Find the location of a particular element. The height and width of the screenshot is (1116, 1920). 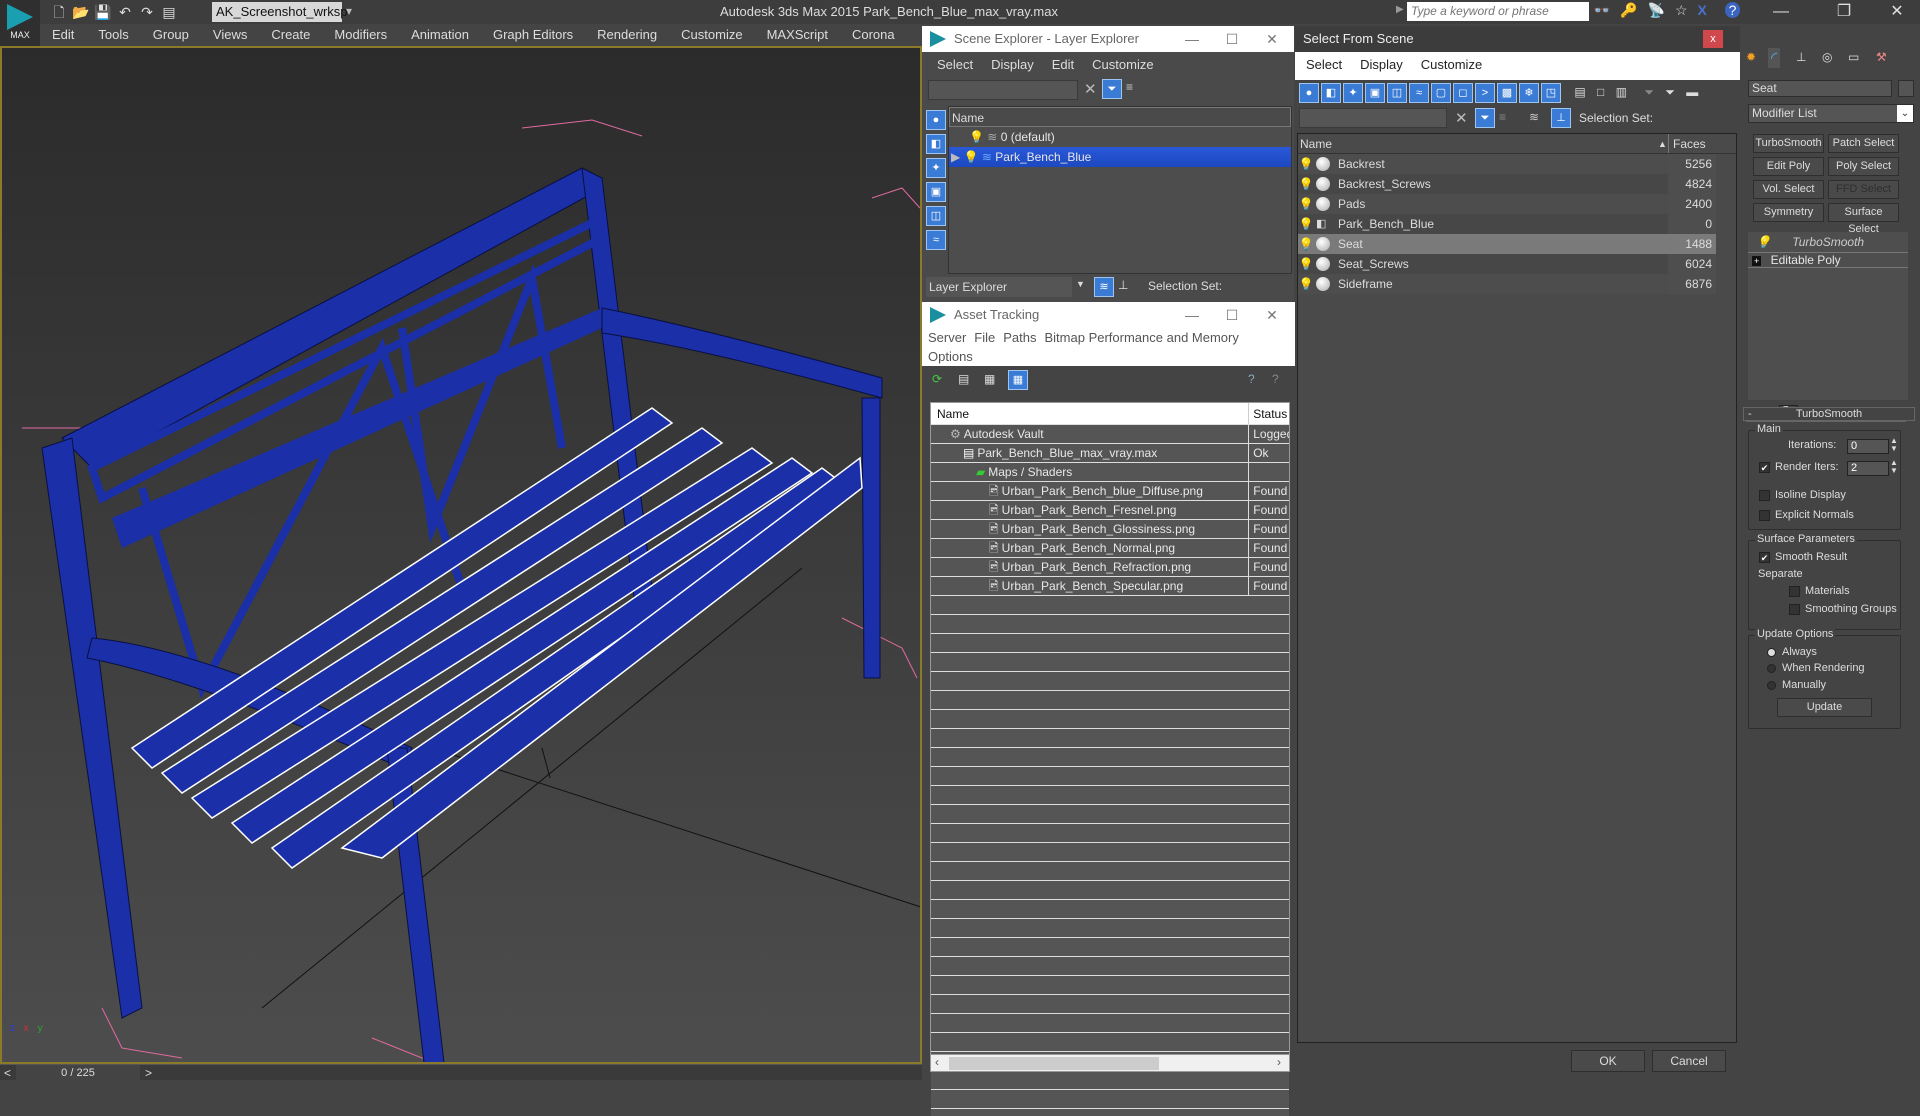

column-header-name: Name is located at coordinates (1090, 413).